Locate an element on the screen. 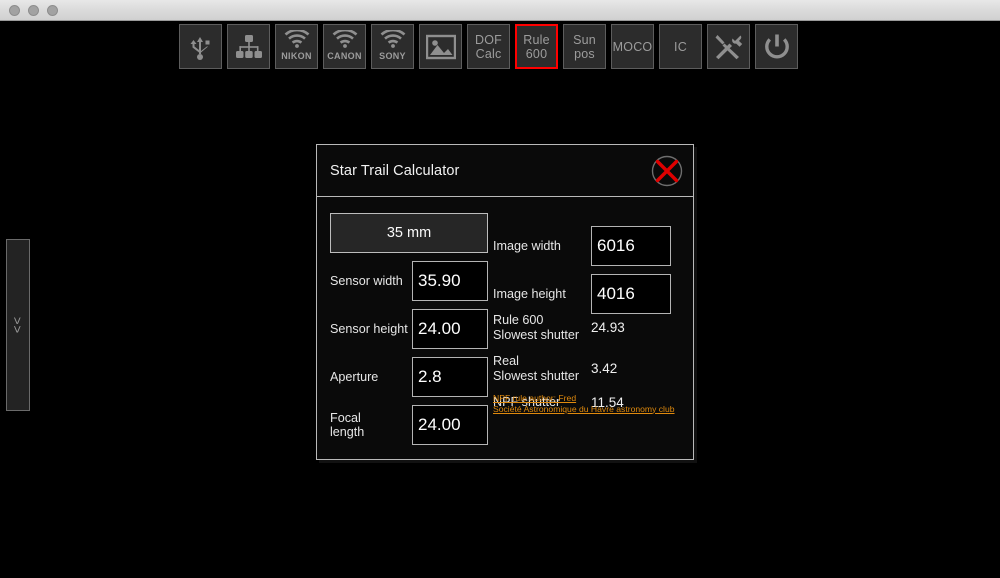 Image resolution: width=1000 pixels, height=578 pixels. toolbar-button-label-2: Calc is located at coordinates (488, 53).